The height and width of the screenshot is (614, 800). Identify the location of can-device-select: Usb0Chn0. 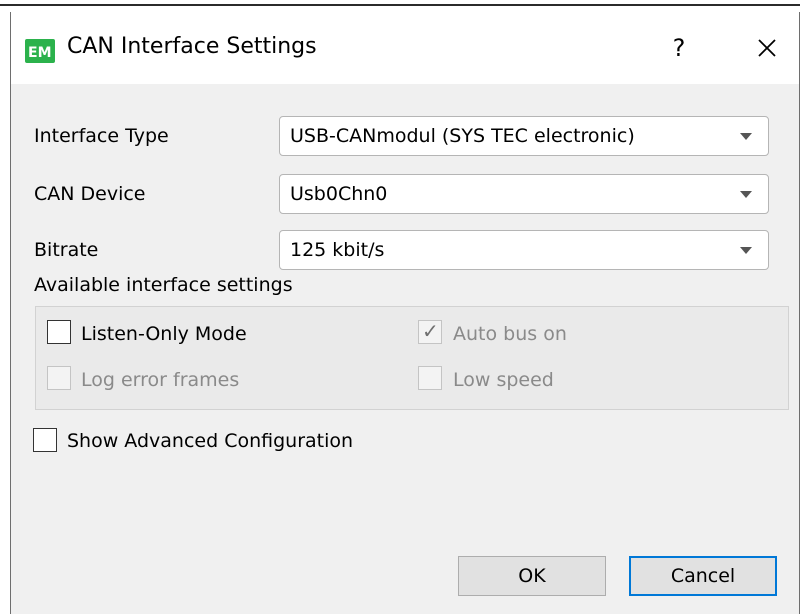
(524, 194).